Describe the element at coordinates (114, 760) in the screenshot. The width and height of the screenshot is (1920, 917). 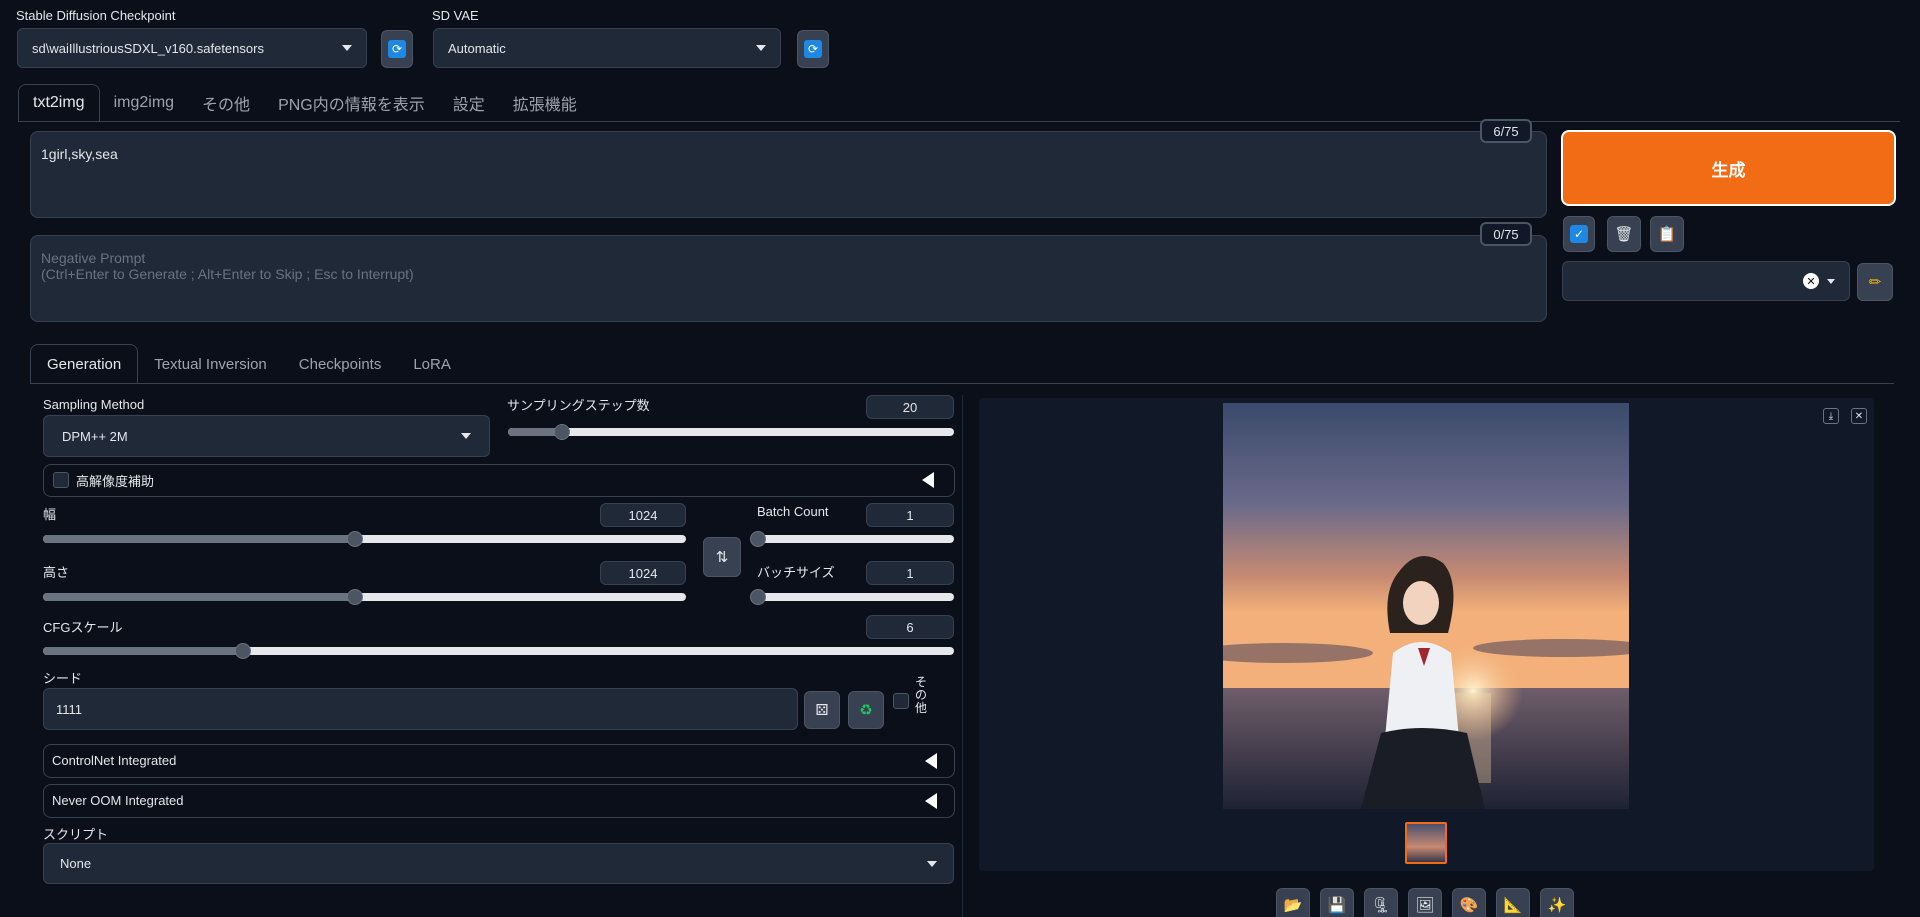
I see `controlnet-label: ControlNet Integrated` at that location.